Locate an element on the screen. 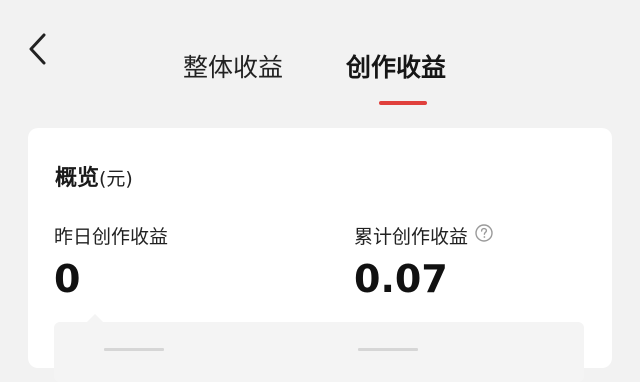 Image resolution: width=640 pixels, height=382 pixels. active-tab-indicator is located at coordinates (403, 103).